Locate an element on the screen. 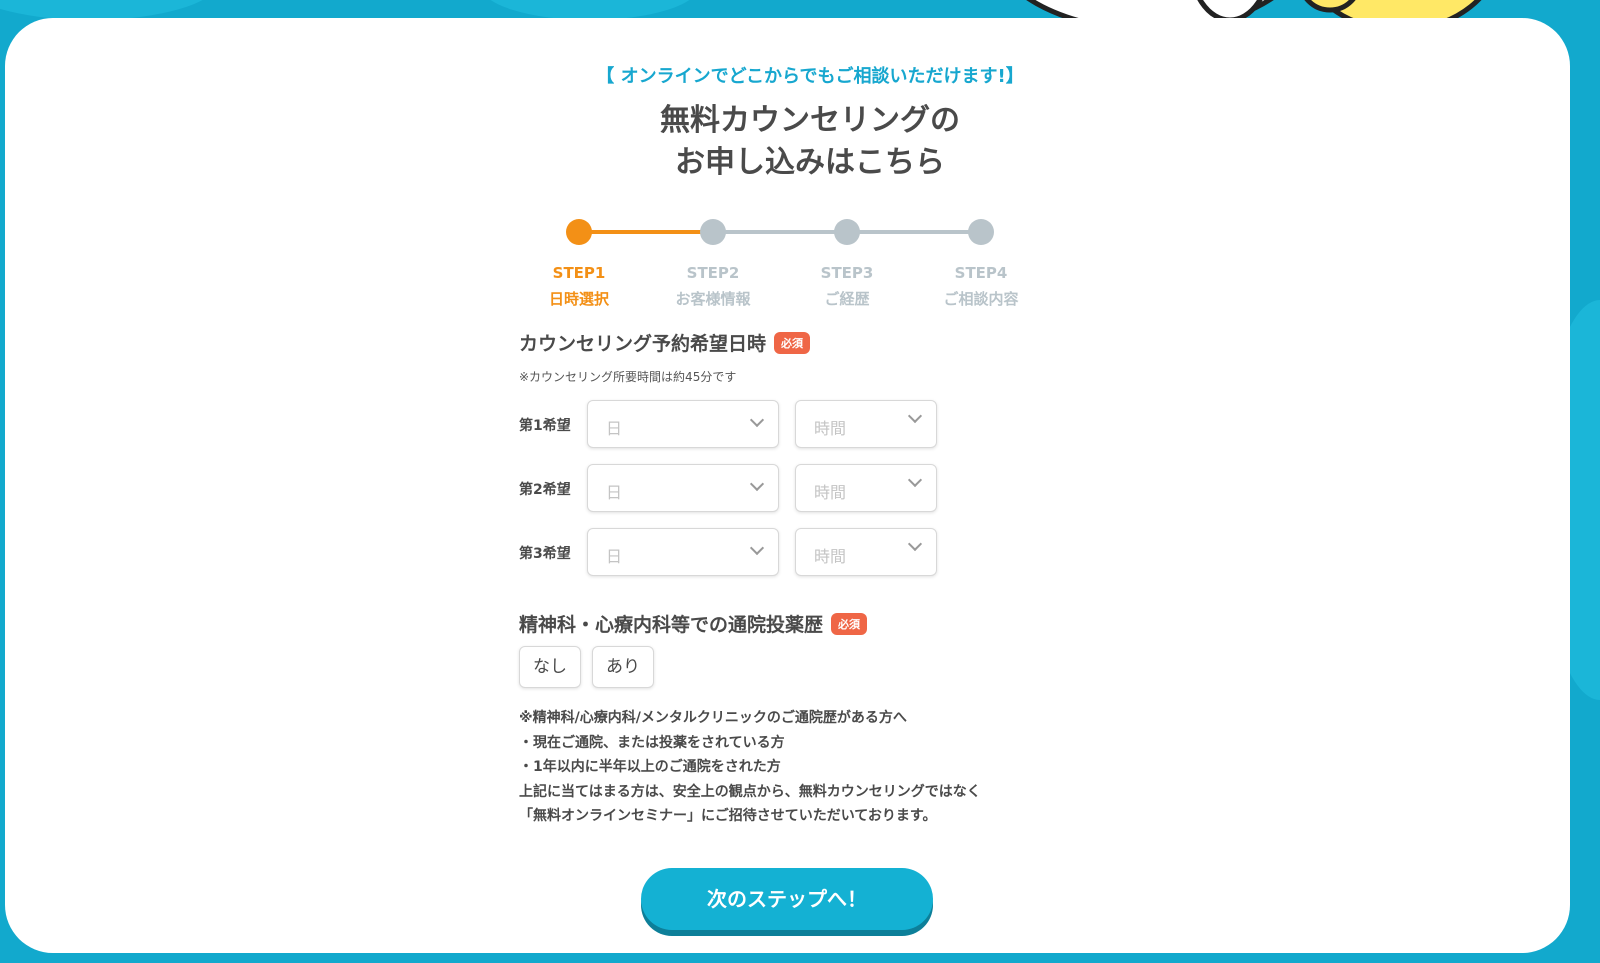  title-line-1: 無料カウンセリングの is located at coordinates (810, 120).